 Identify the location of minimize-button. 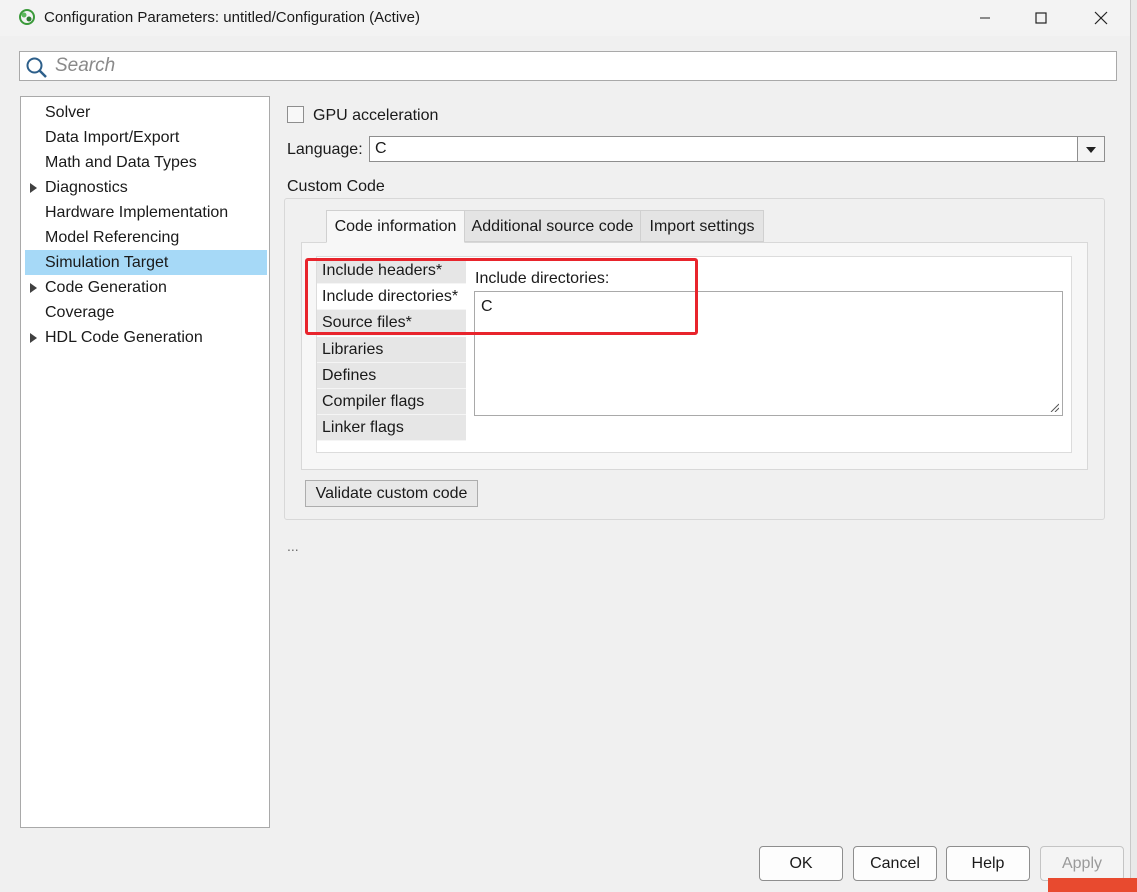
(985, 18).